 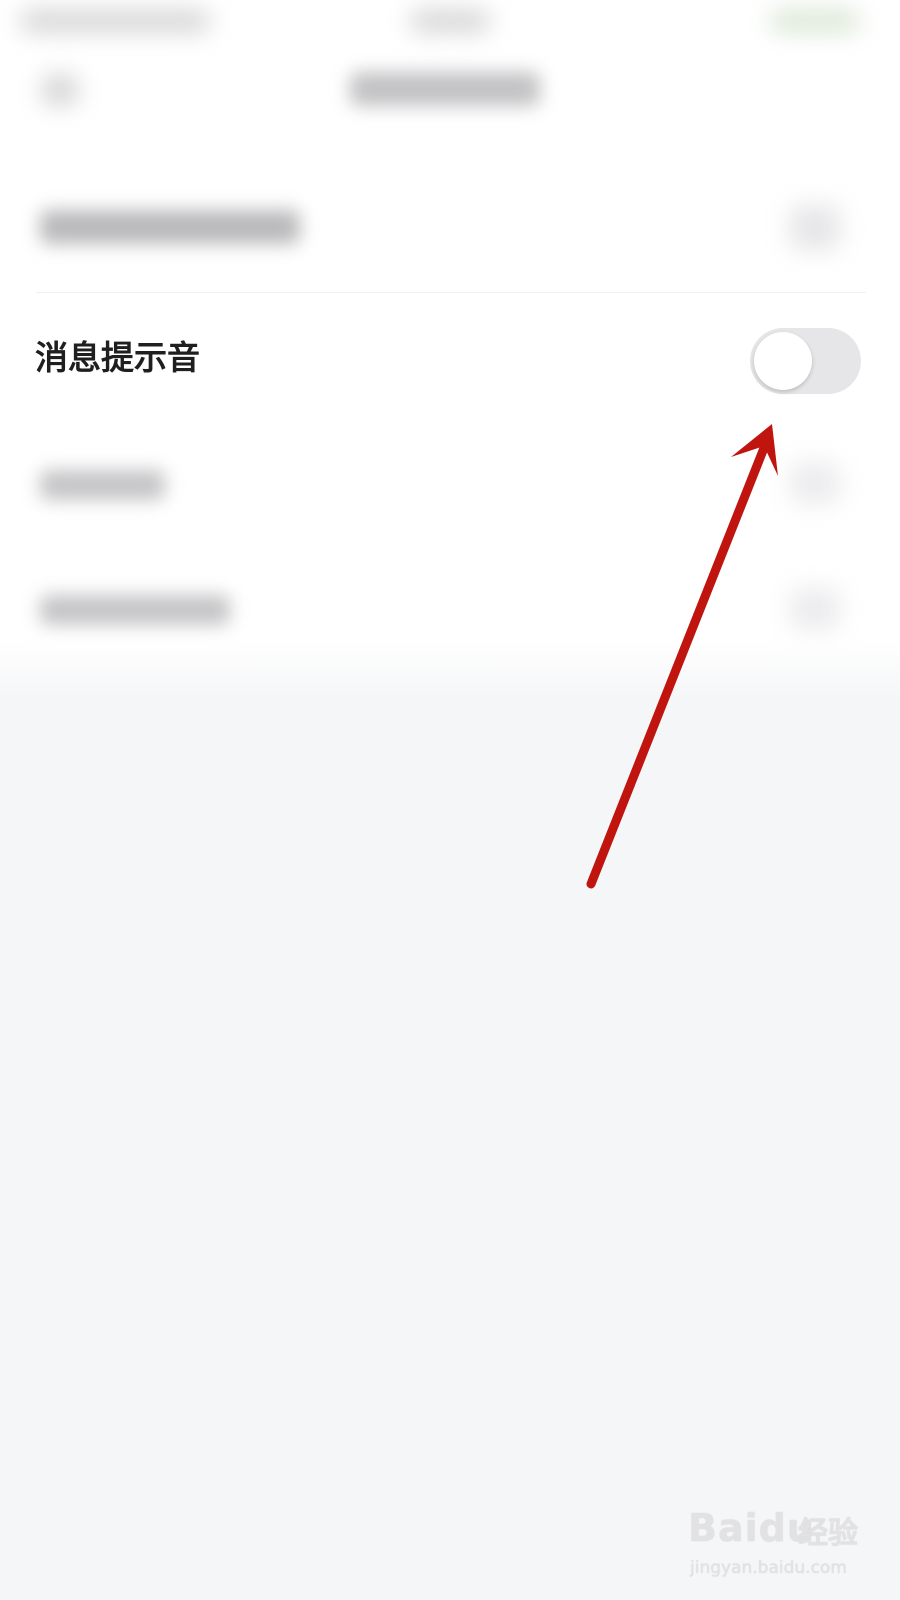 I want to click on status-battery-blurred, so click(x=815, y=21).